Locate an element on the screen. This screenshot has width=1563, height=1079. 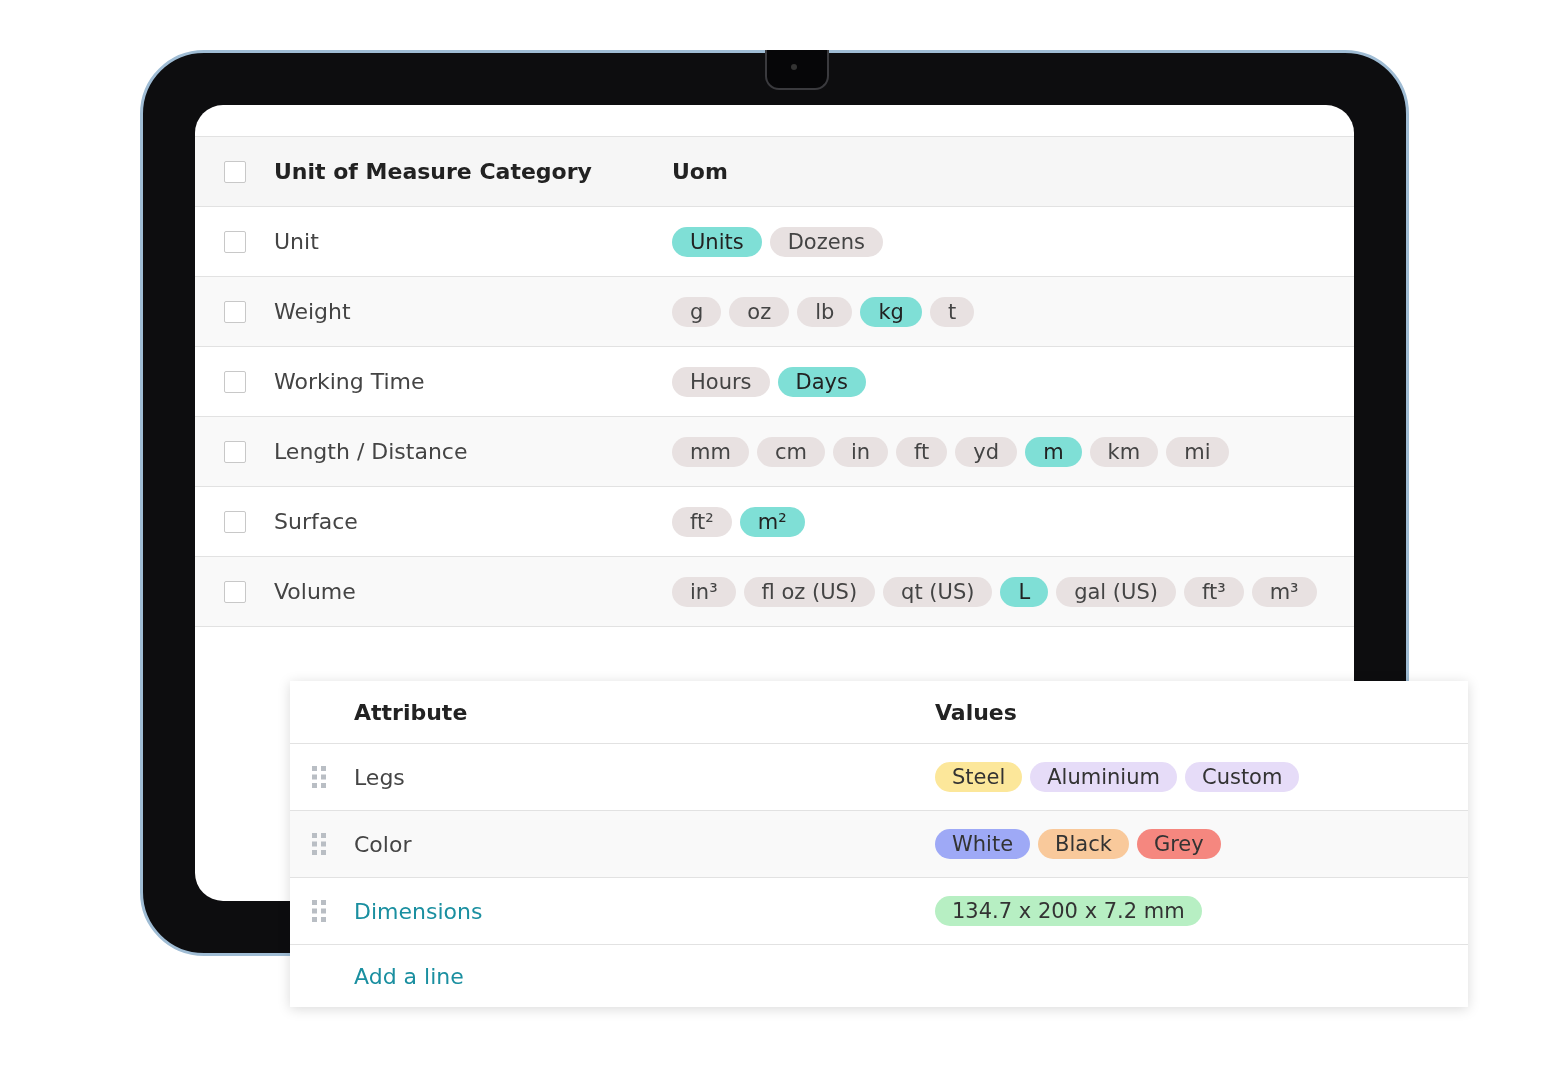
uom-tag: in³ is located at coordinates (704, 591).